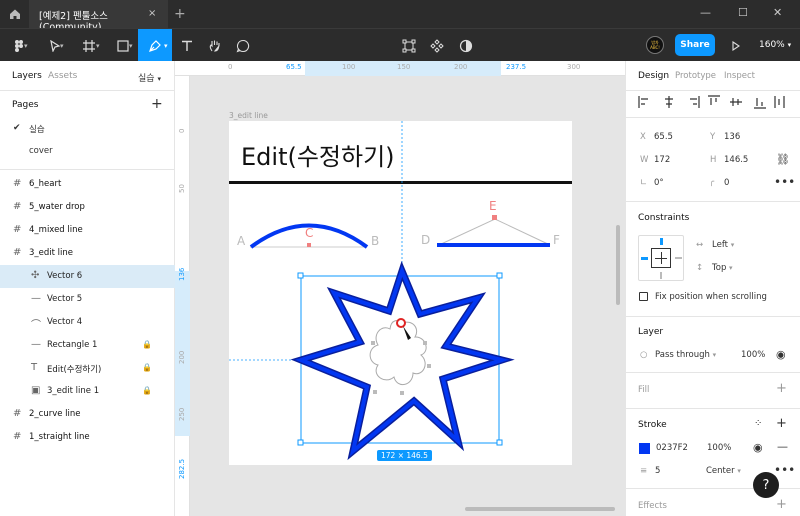 The width and height of the screenshot is (800, 516). Describe the element at coordinates (540, 509) in the screenshot. I see `horizontal-scrollbar` at that location.